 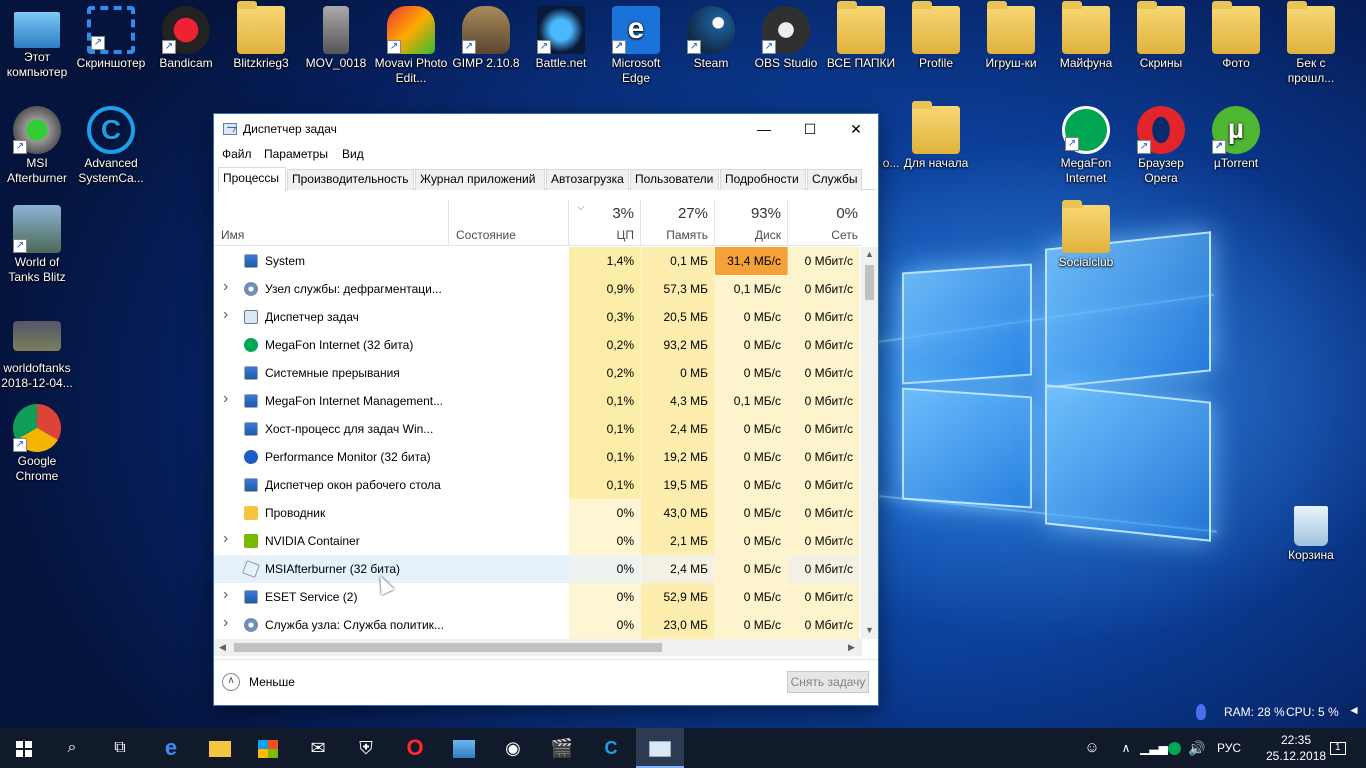 I want to click on desktop-icon: ↗ Скриншотер, so click(x=111, y=38).